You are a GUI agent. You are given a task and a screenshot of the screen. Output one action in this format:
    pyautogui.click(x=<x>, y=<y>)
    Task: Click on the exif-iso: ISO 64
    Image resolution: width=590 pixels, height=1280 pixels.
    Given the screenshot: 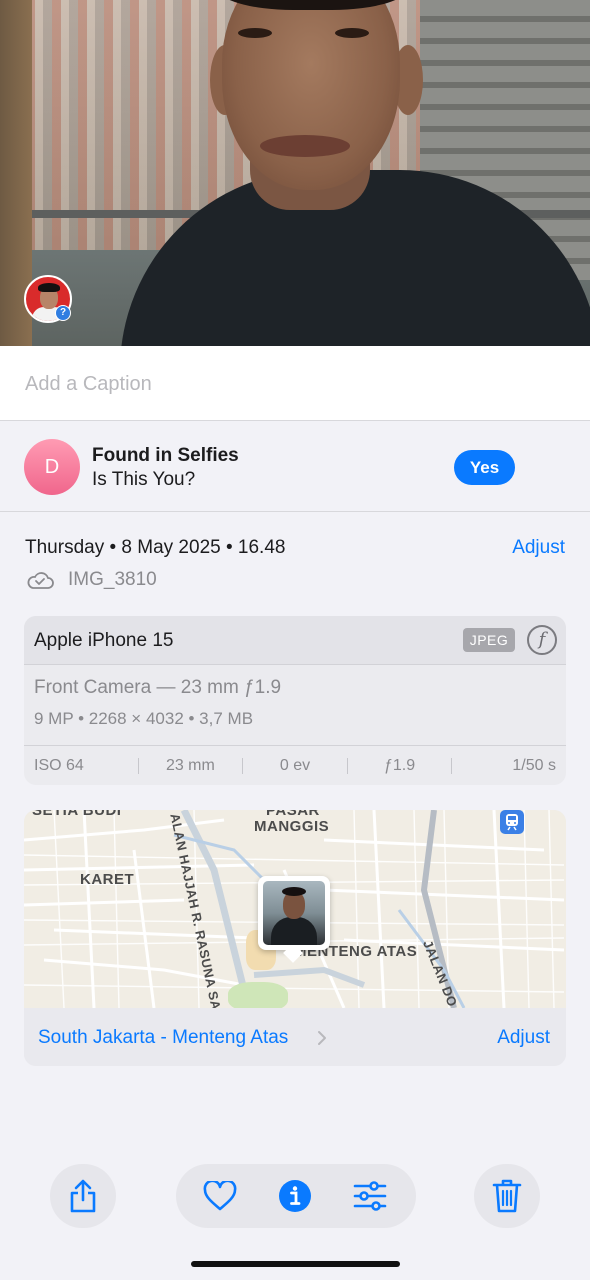 What is the action you would take?
    pyautogui.click(x=59, y=765)
    